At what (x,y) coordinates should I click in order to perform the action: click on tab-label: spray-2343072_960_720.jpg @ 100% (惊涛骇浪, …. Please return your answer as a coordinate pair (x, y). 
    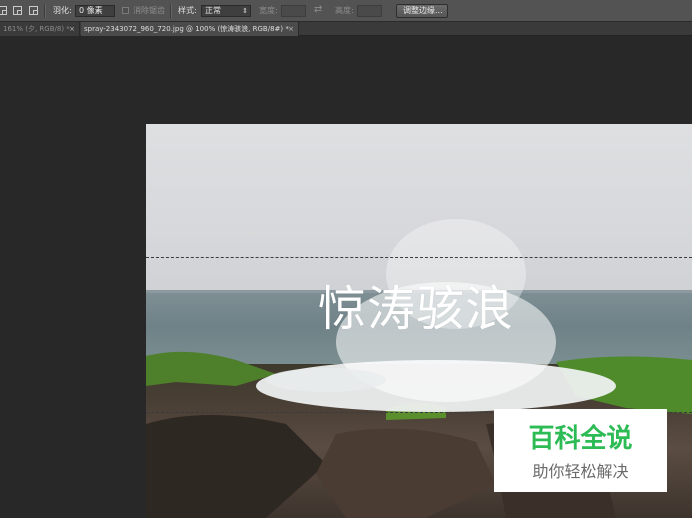
    Looking at the image, I should click on (186, 29).